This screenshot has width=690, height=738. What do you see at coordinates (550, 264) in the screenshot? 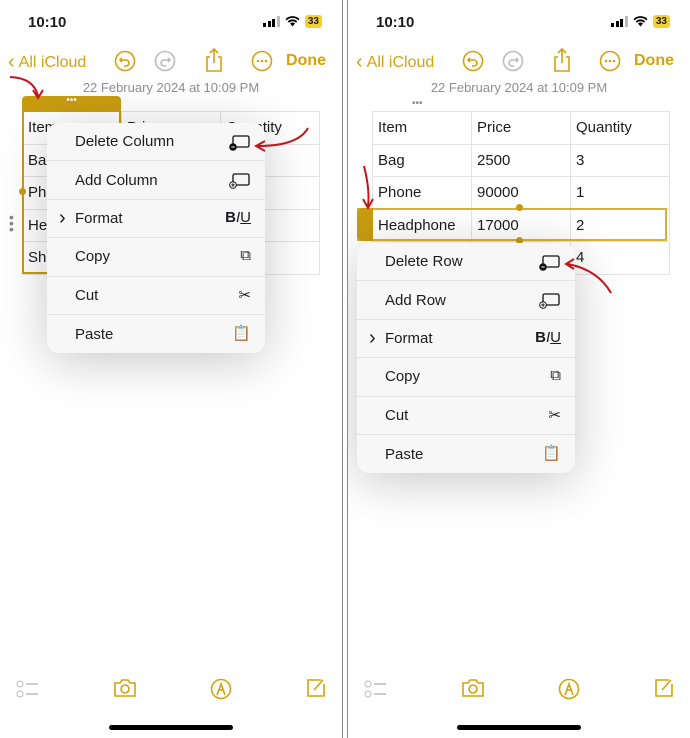
I see `delete-row-icon` at bounding box center [550, 264].